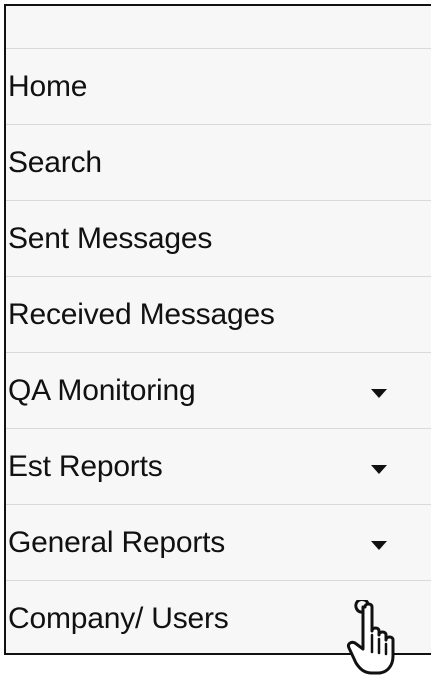 The image size is (431, 676). I want to click on menu-item-label: Received Messages, so click(141, 314).